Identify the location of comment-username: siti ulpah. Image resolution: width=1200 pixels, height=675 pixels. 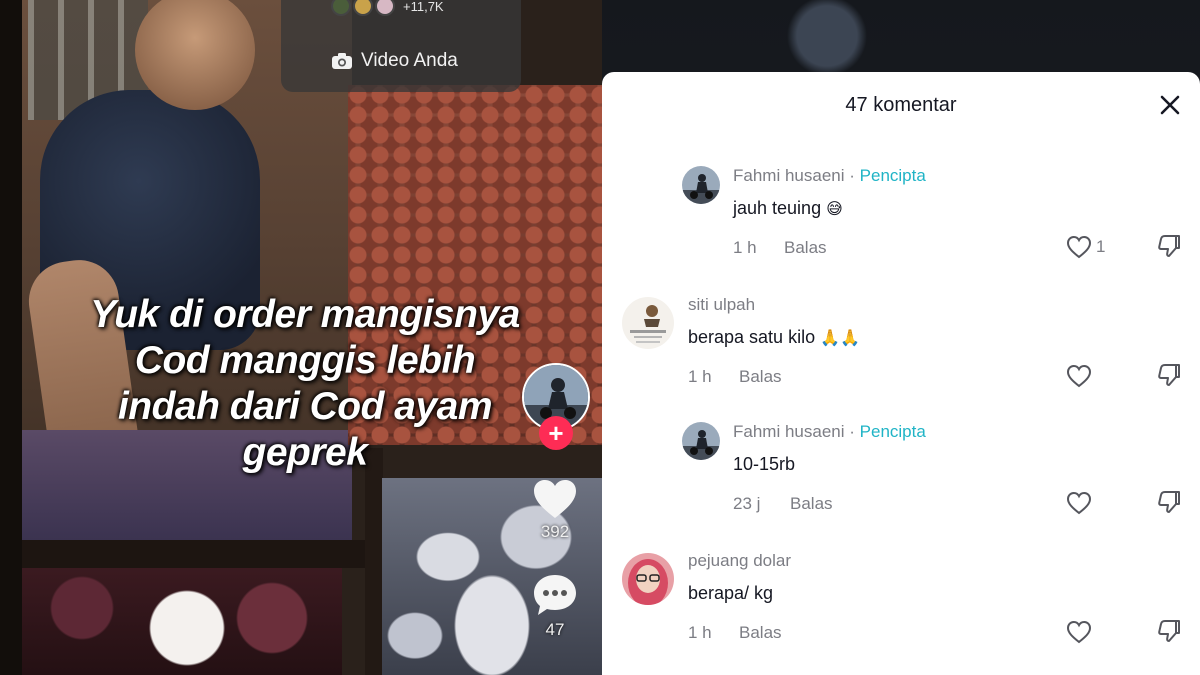
(721, 305).